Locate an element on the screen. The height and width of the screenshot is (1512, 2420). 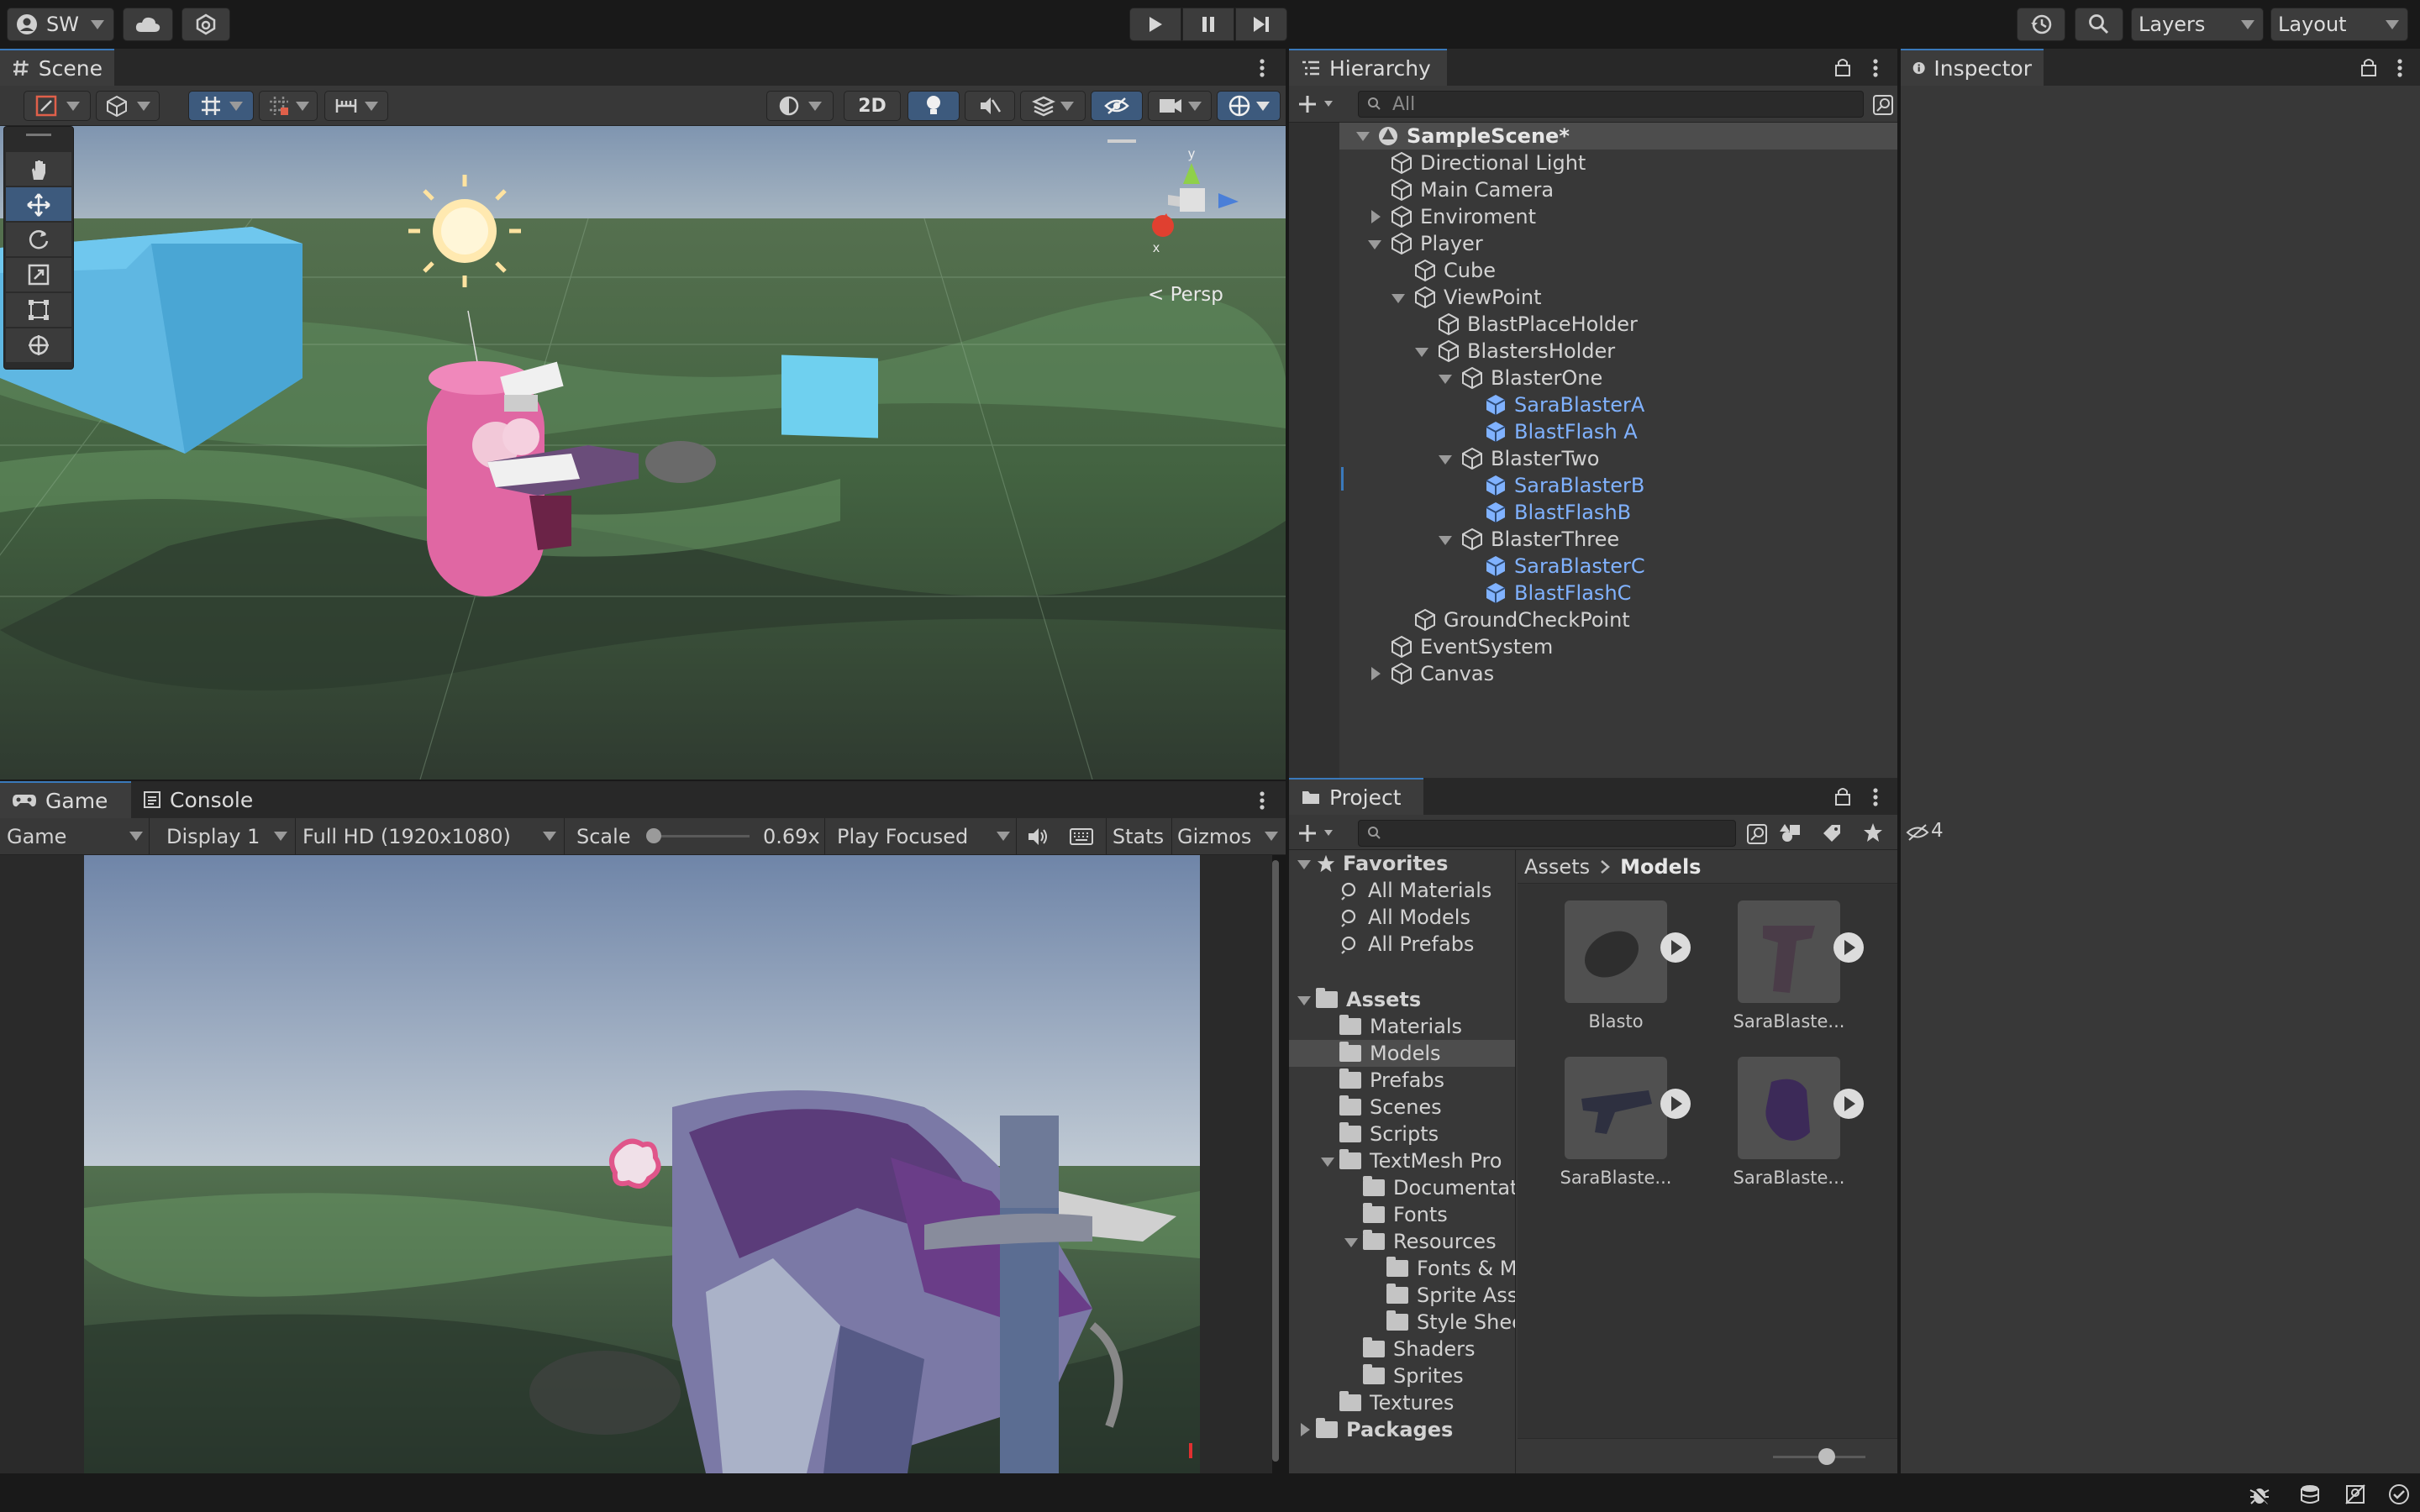
folder-item: Shaders is located at coordinates (1419, 1349).